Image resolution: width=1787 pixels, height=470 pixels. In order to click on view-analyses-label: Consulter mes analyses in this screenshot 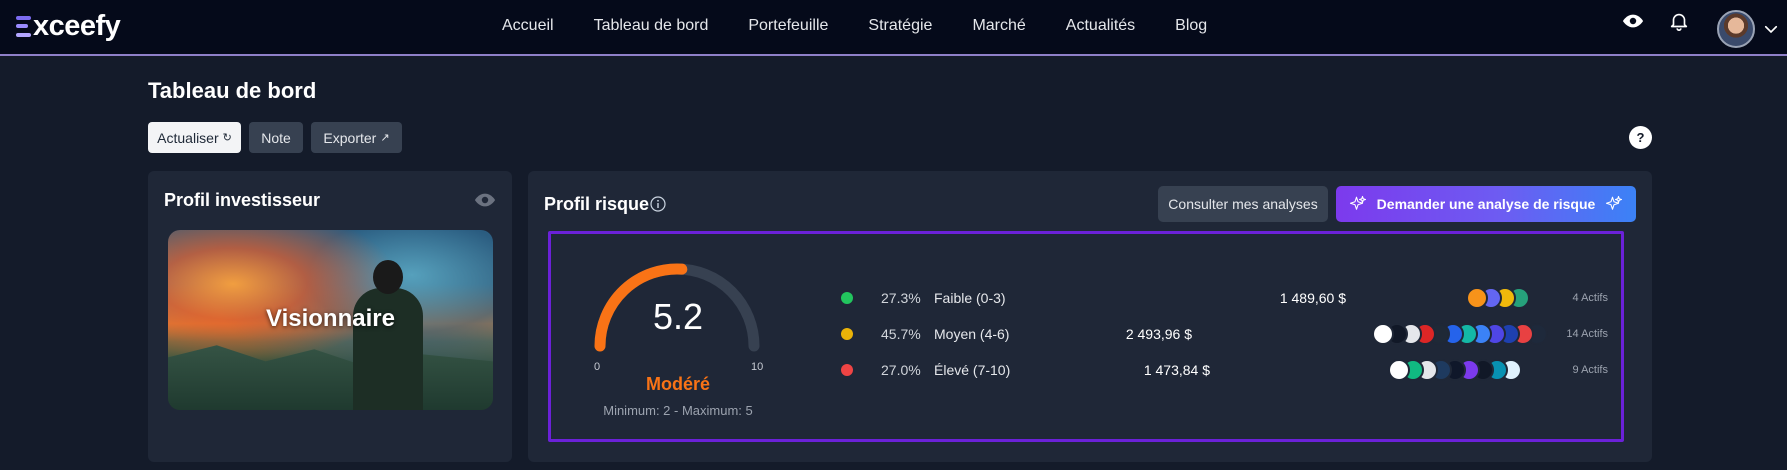, I will do `click(1243, 204)`.